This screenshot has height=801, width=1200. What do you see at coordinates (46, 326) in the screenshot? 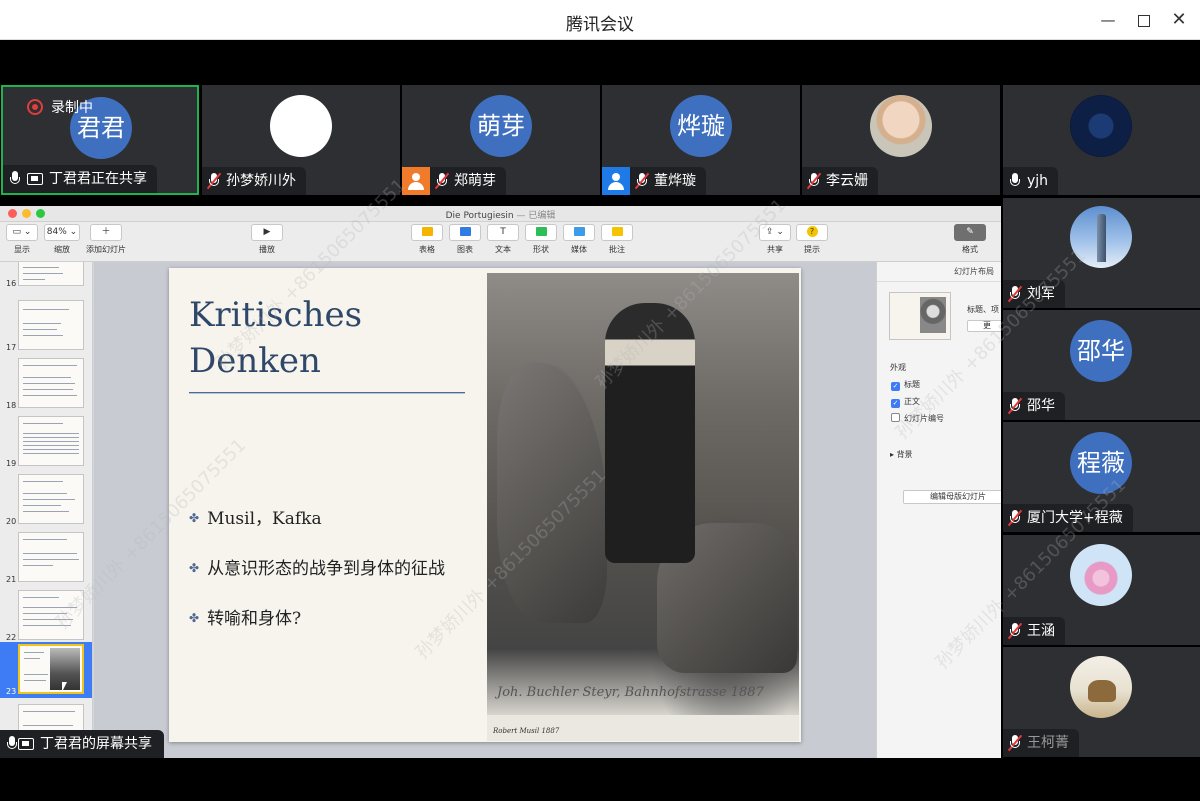
I see `slide-thumb-17: 17` at bounding box center [46, 326].